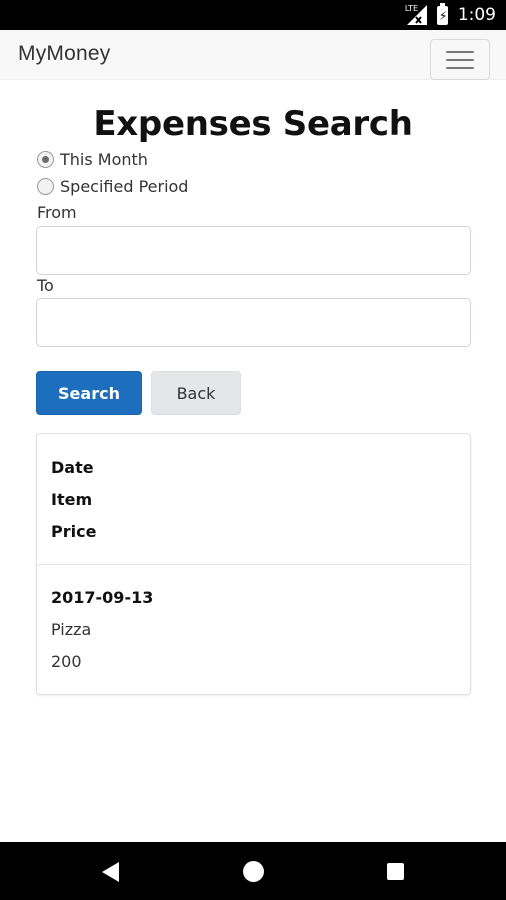  What do you see at coordinates (57, 212) in the screenshot?
I see `from-label: From` at bounding box center [57, 212].